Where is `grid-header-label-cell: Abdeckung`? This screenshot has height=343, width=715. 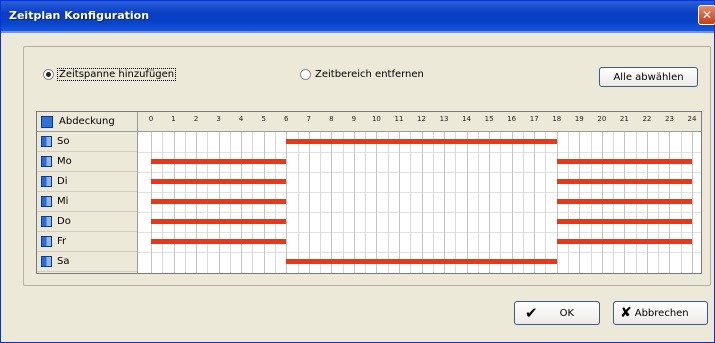
grid-header-label-cell: Abdeckung is located at coordinates (87, 122).